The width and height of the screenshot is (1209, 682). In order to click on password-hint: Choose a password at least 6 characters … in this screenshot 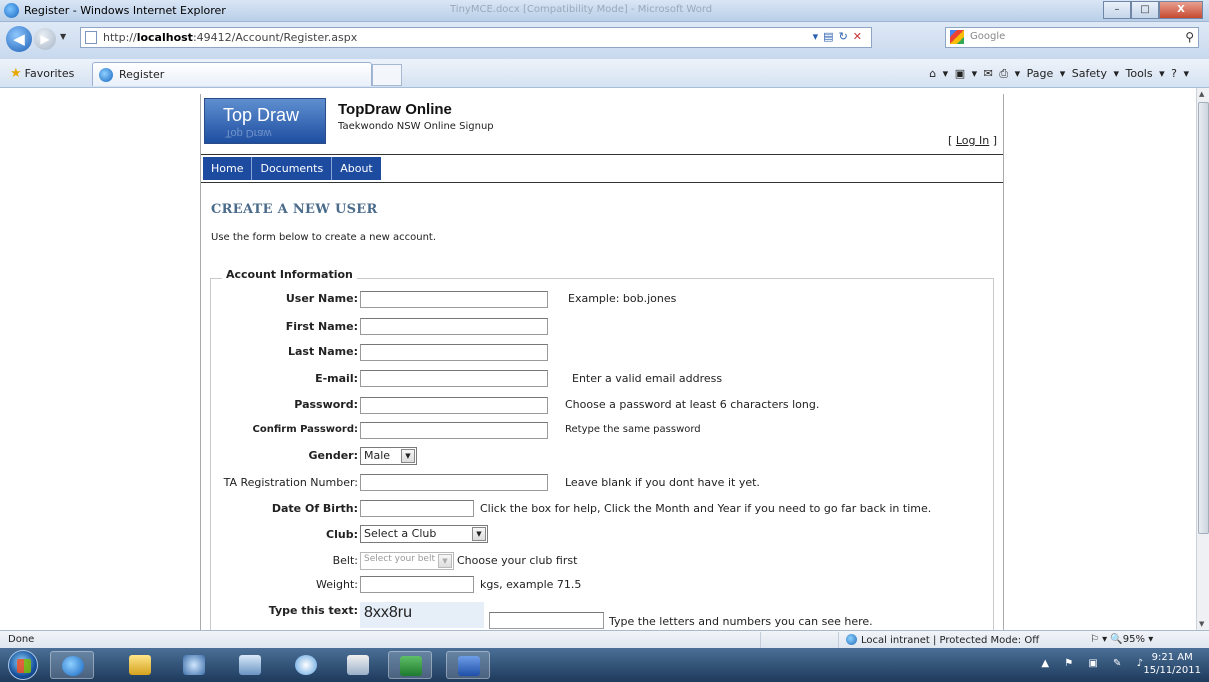, I will do `click(692, 404)`.